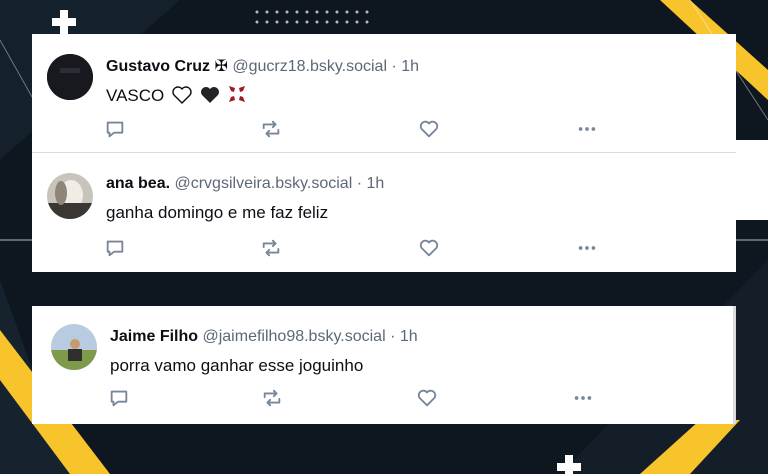  I want to click on post-text: VASCO, so click(176, 96).